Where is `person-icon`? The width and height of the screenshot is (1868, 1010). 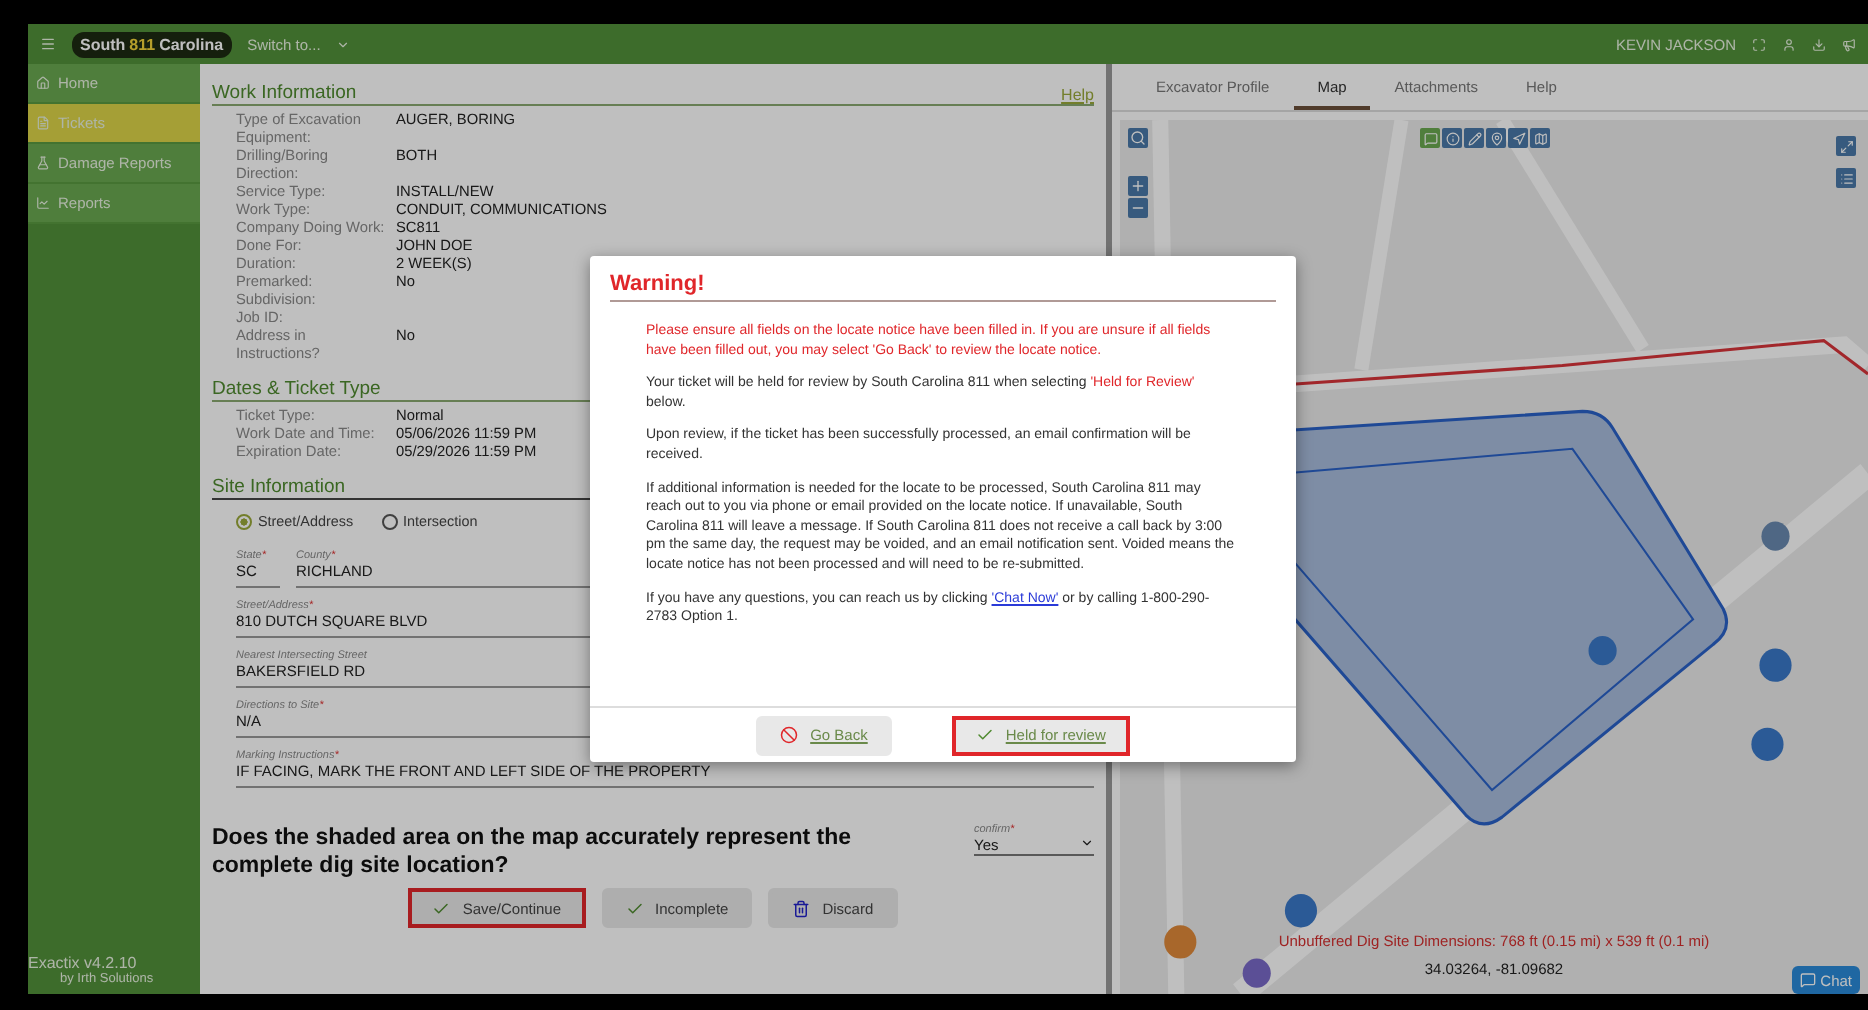
person-icon is located at coordinates (1789, 44).